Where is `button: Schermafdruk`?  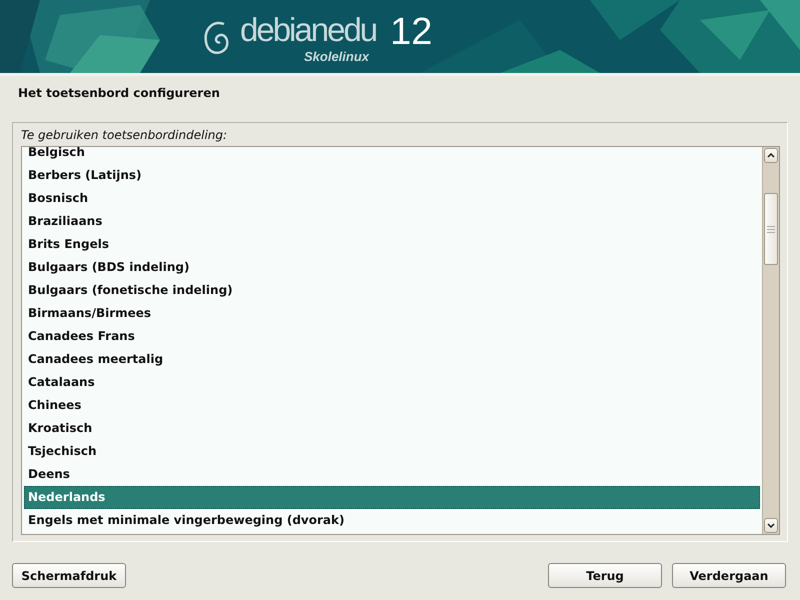 button: Schermafdruk is located at coordinates (69, 575).